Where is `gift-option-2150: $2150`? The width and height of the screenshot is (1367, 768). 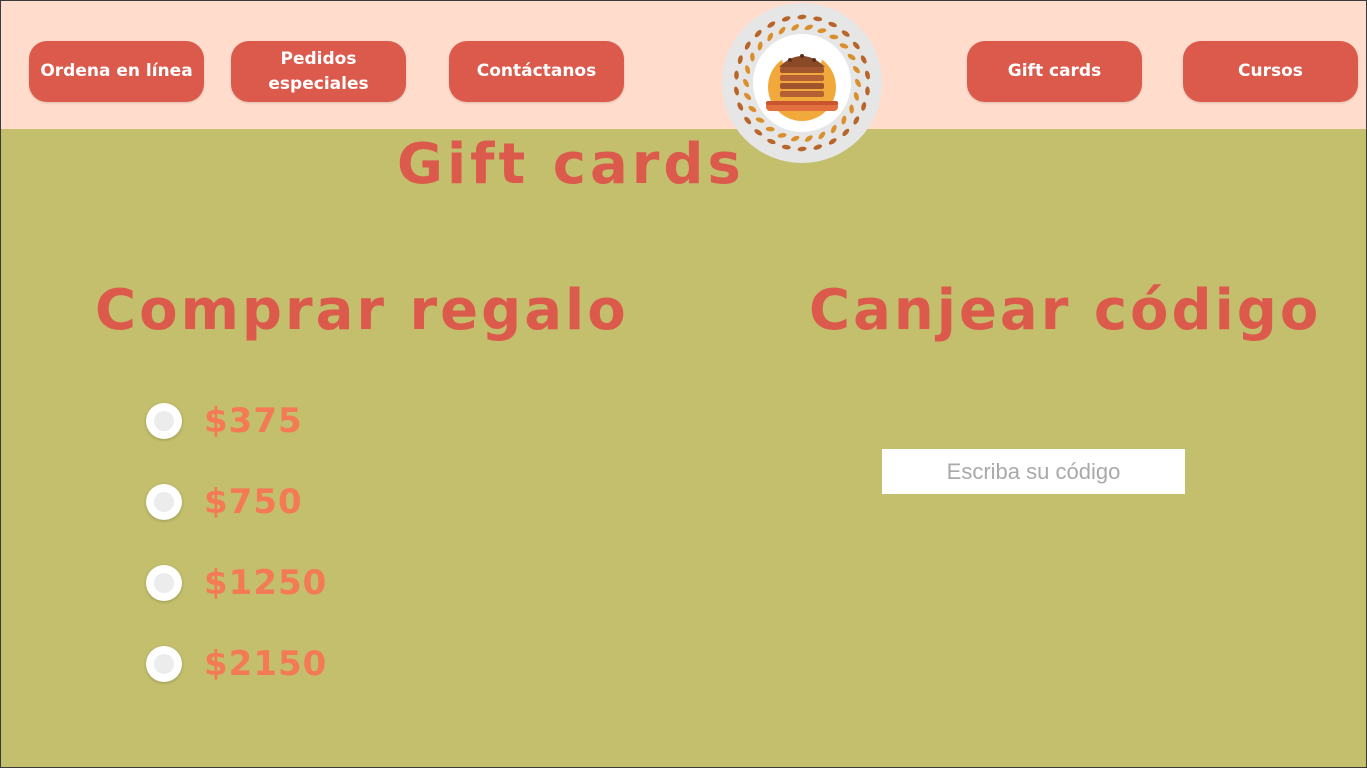
gift-option-2150: $2150 is located at coordinates (236, 664).